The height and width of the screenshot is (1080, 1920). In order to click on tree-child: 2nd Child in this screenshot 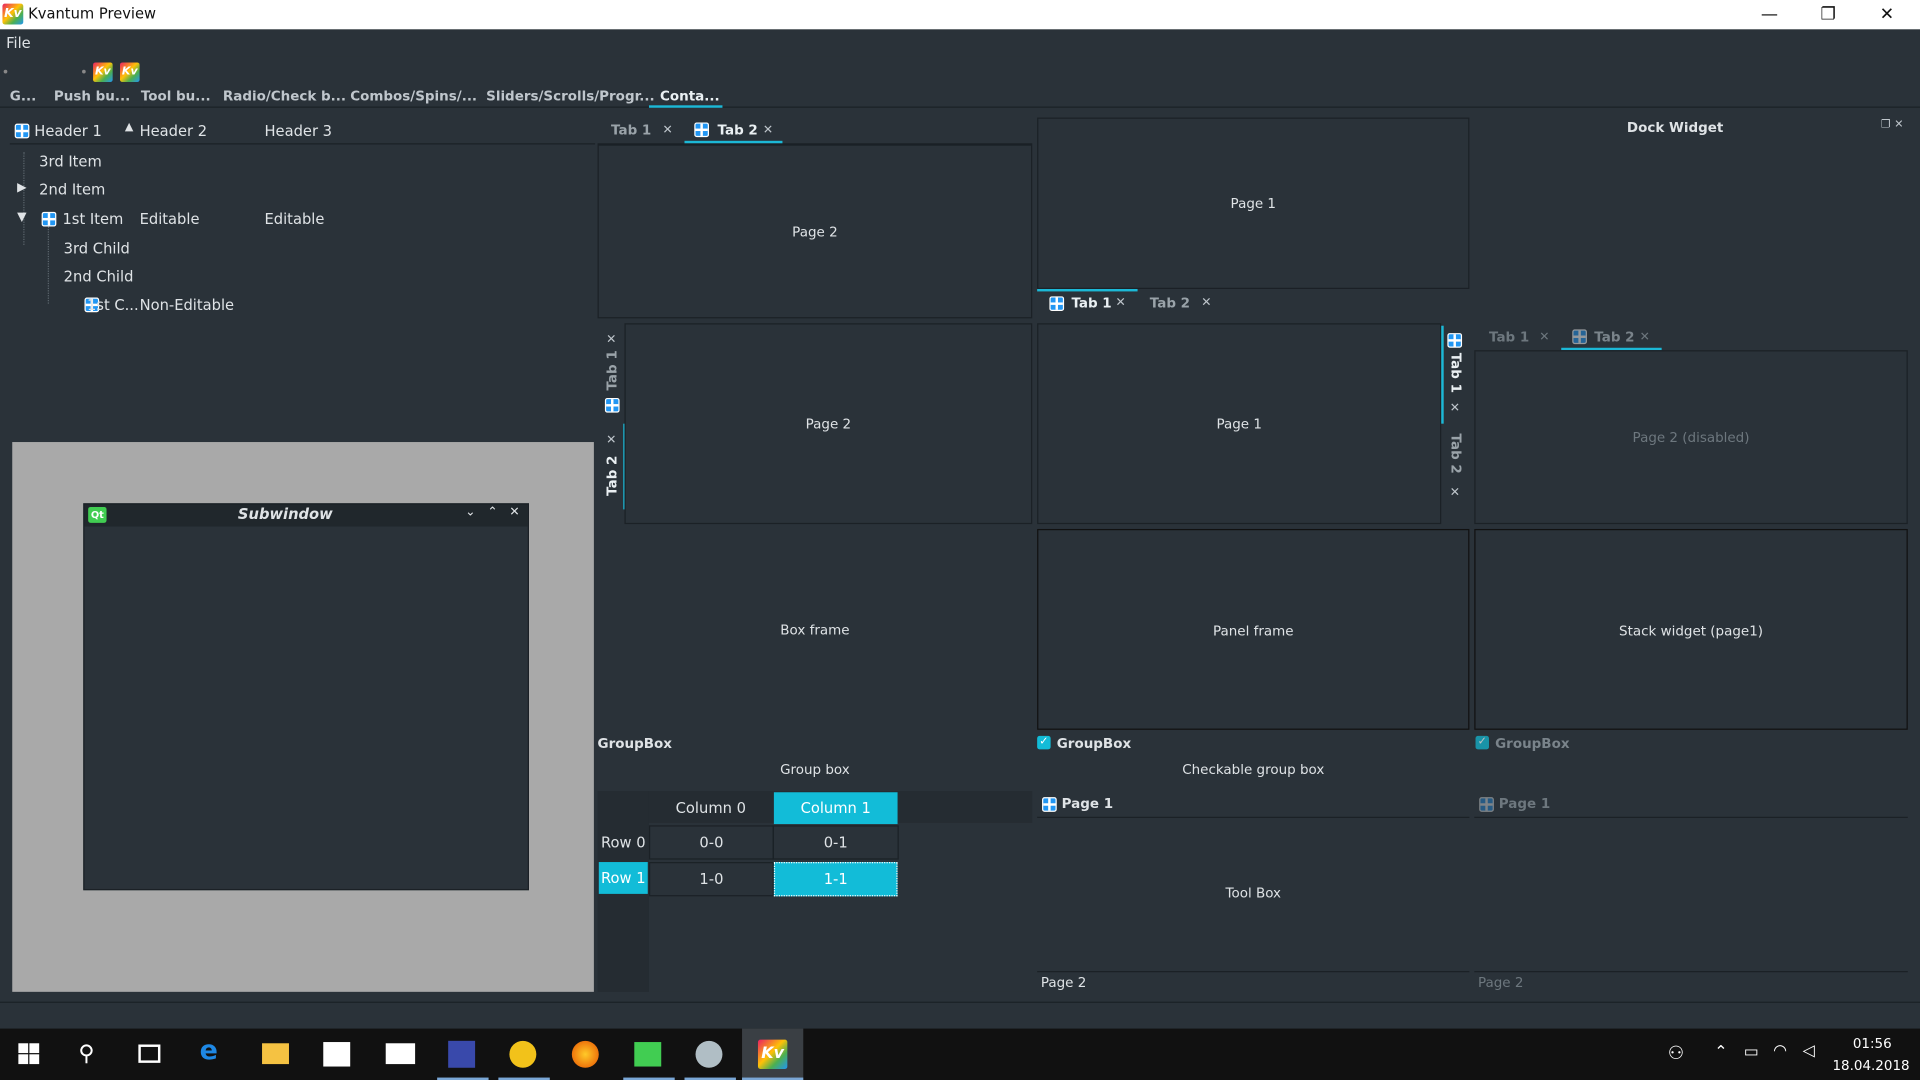, I will do `click(99, 276)`.